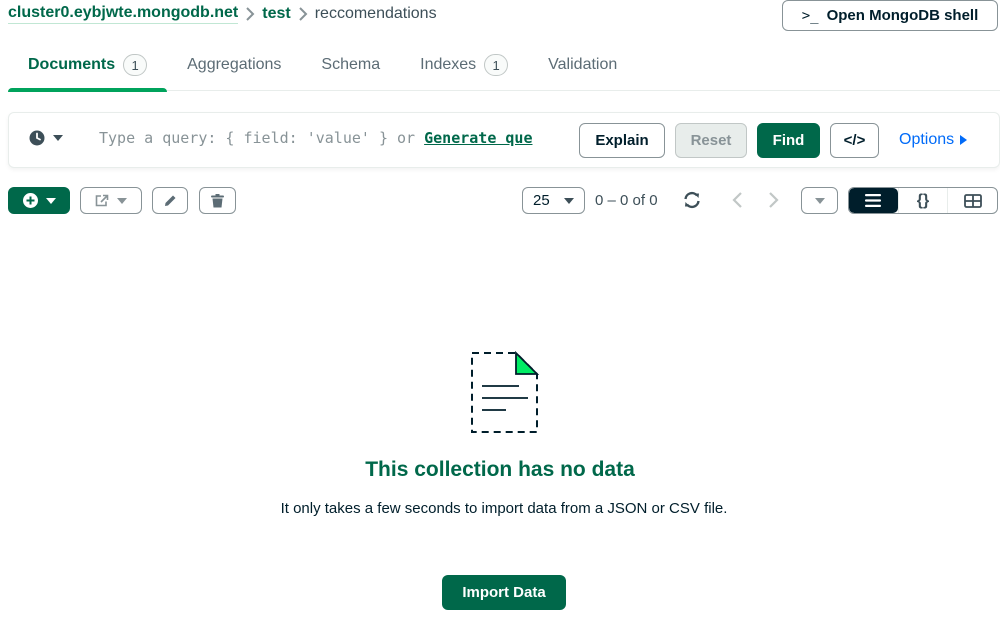 This screenshot has height=630, width=1000. Describe the element at coordinates (854, 140) in the screenshot. I see `code-icon: </>` at that location.